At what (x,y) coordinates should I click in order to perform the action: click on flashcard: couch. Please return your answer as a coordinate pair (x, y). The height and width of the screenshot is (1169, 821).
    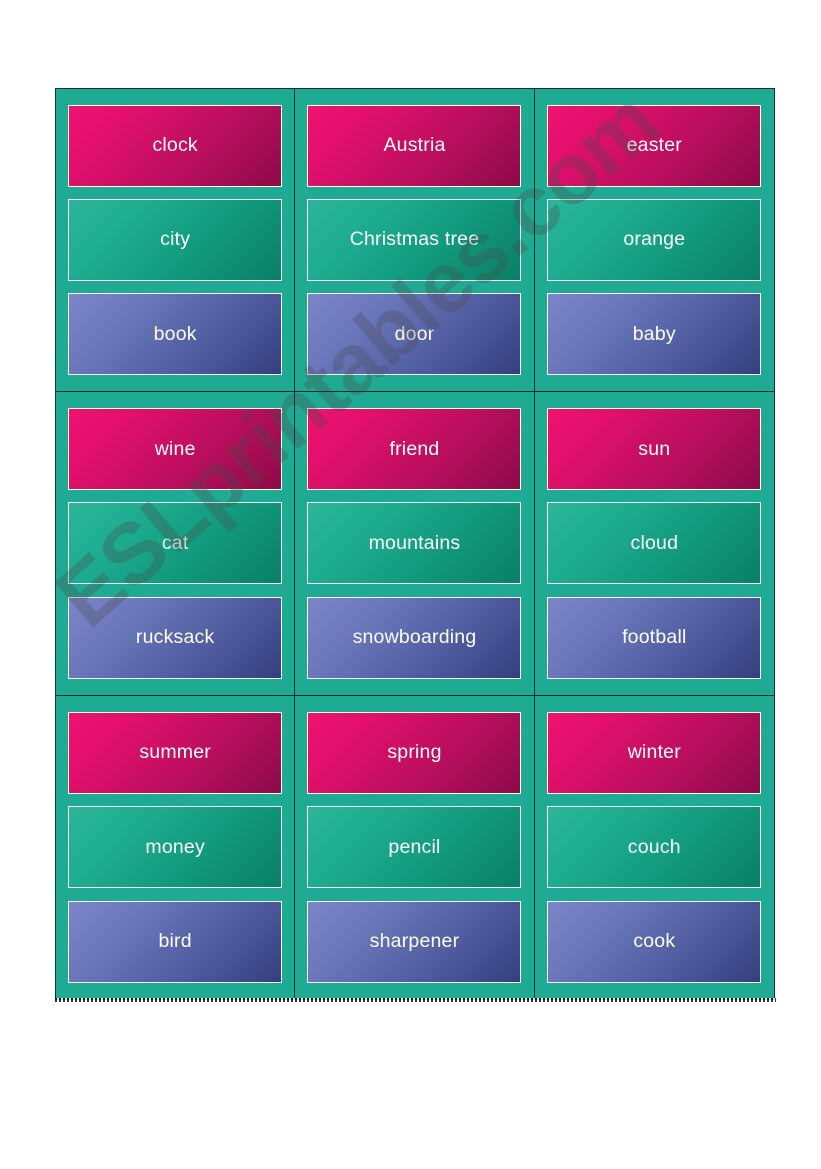
    Looking at the image, I should click on (654, 847).